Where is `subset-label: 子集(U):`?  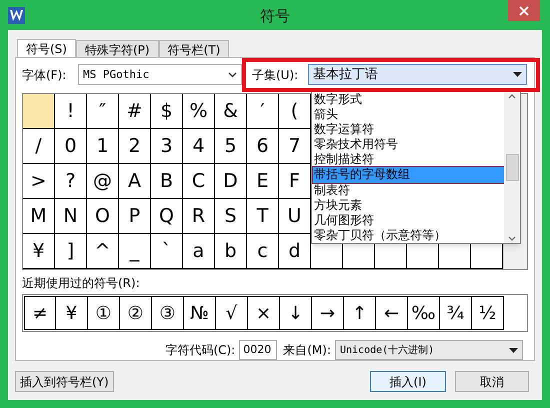
subset-label: 子集(U): is located at coordinates (276, 75).